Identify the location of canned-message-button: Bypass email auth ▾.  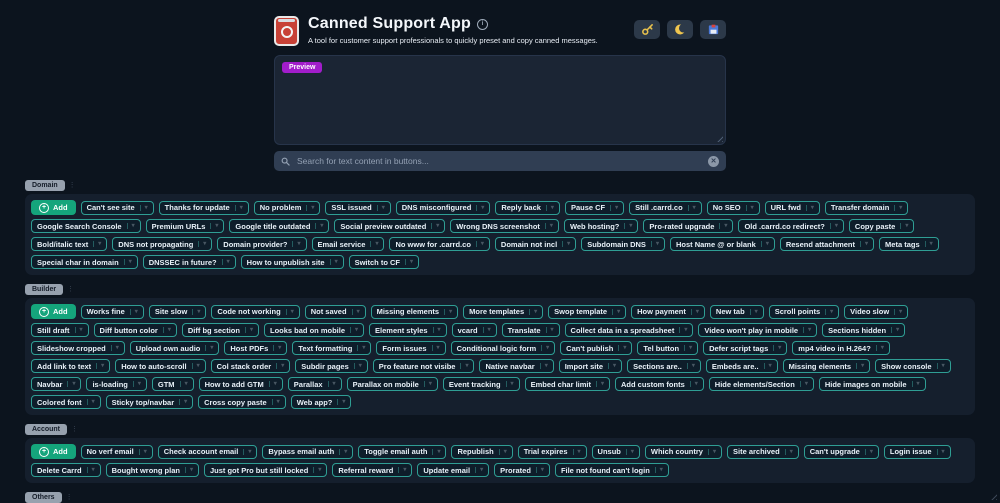
(308, 451).